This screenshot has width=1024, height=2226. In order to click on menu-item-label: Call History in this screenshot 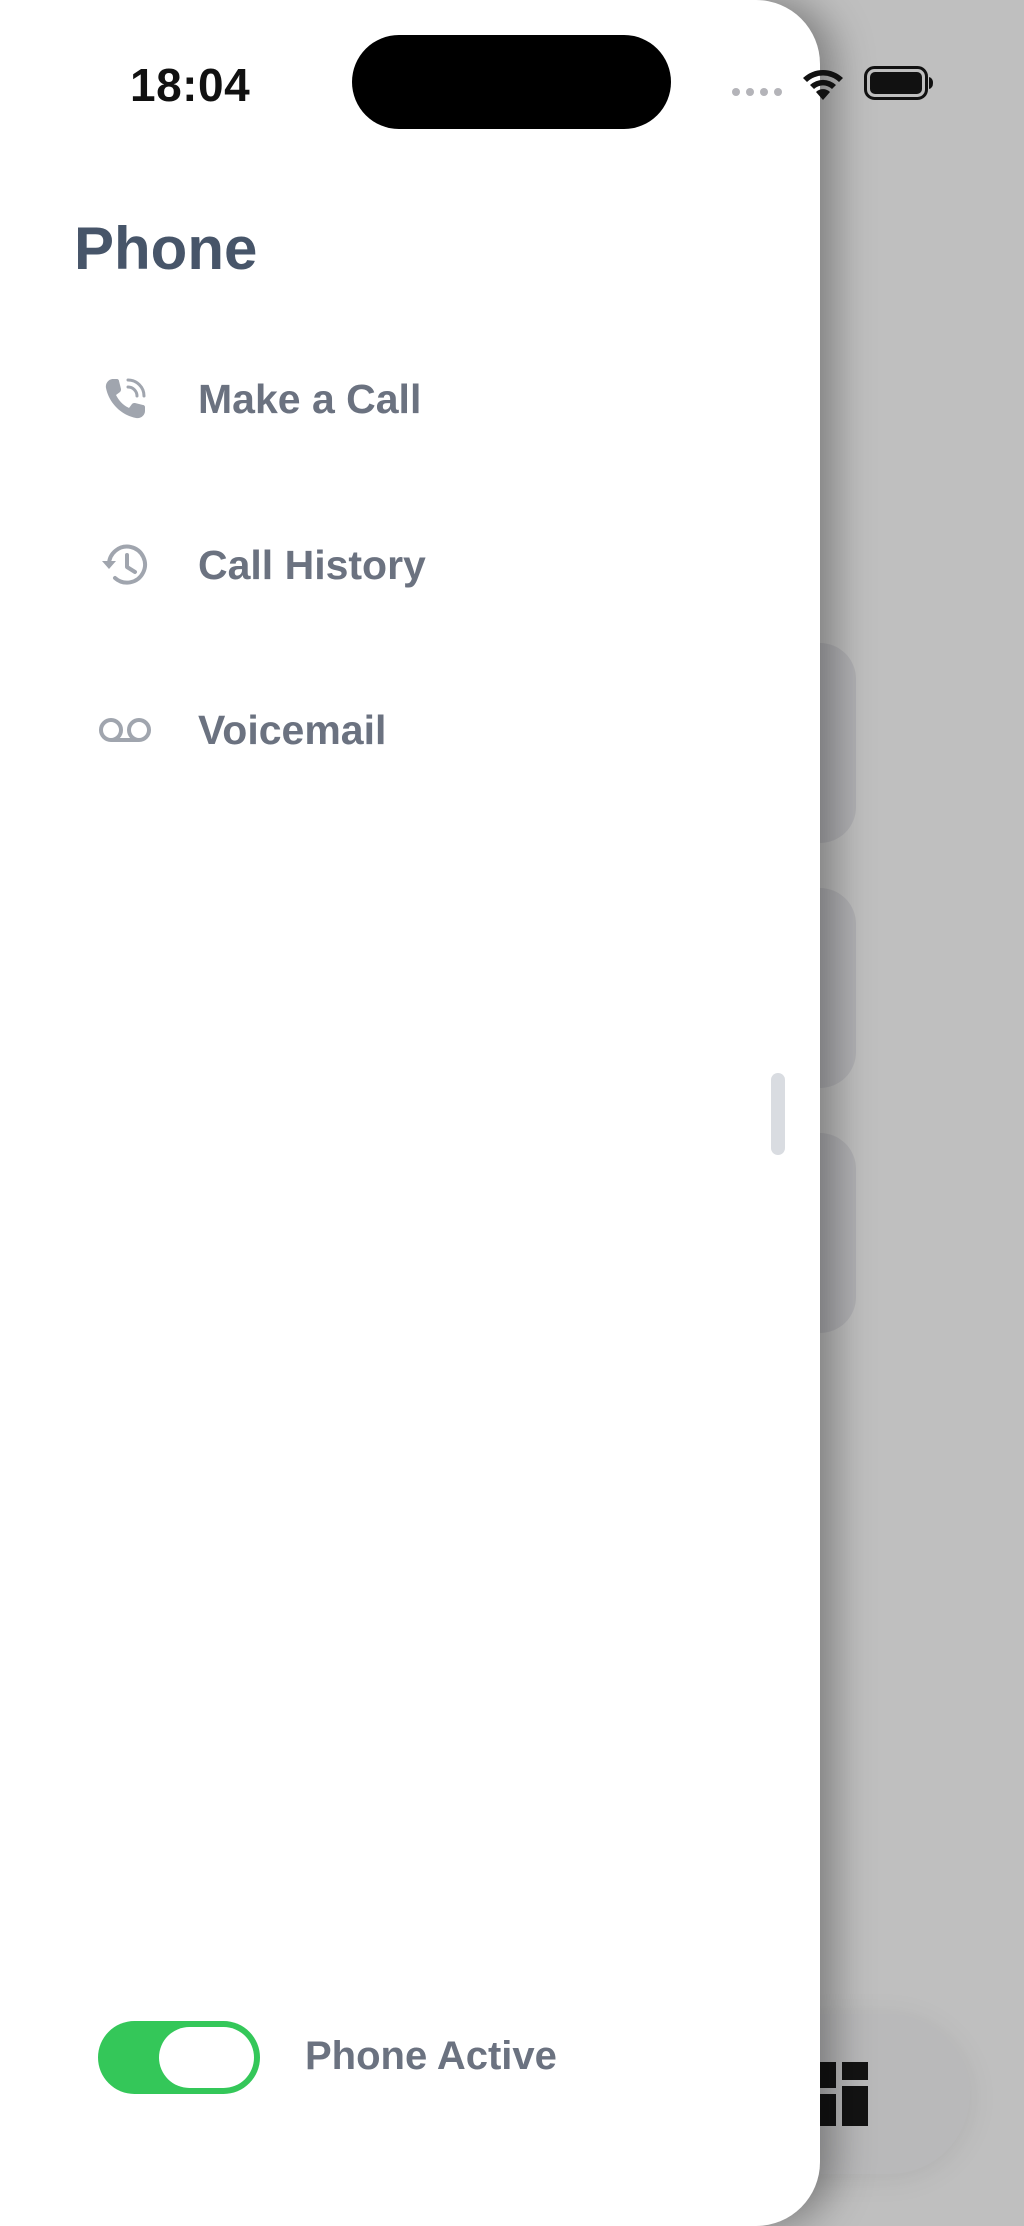, I will do `click(312, 564)`.